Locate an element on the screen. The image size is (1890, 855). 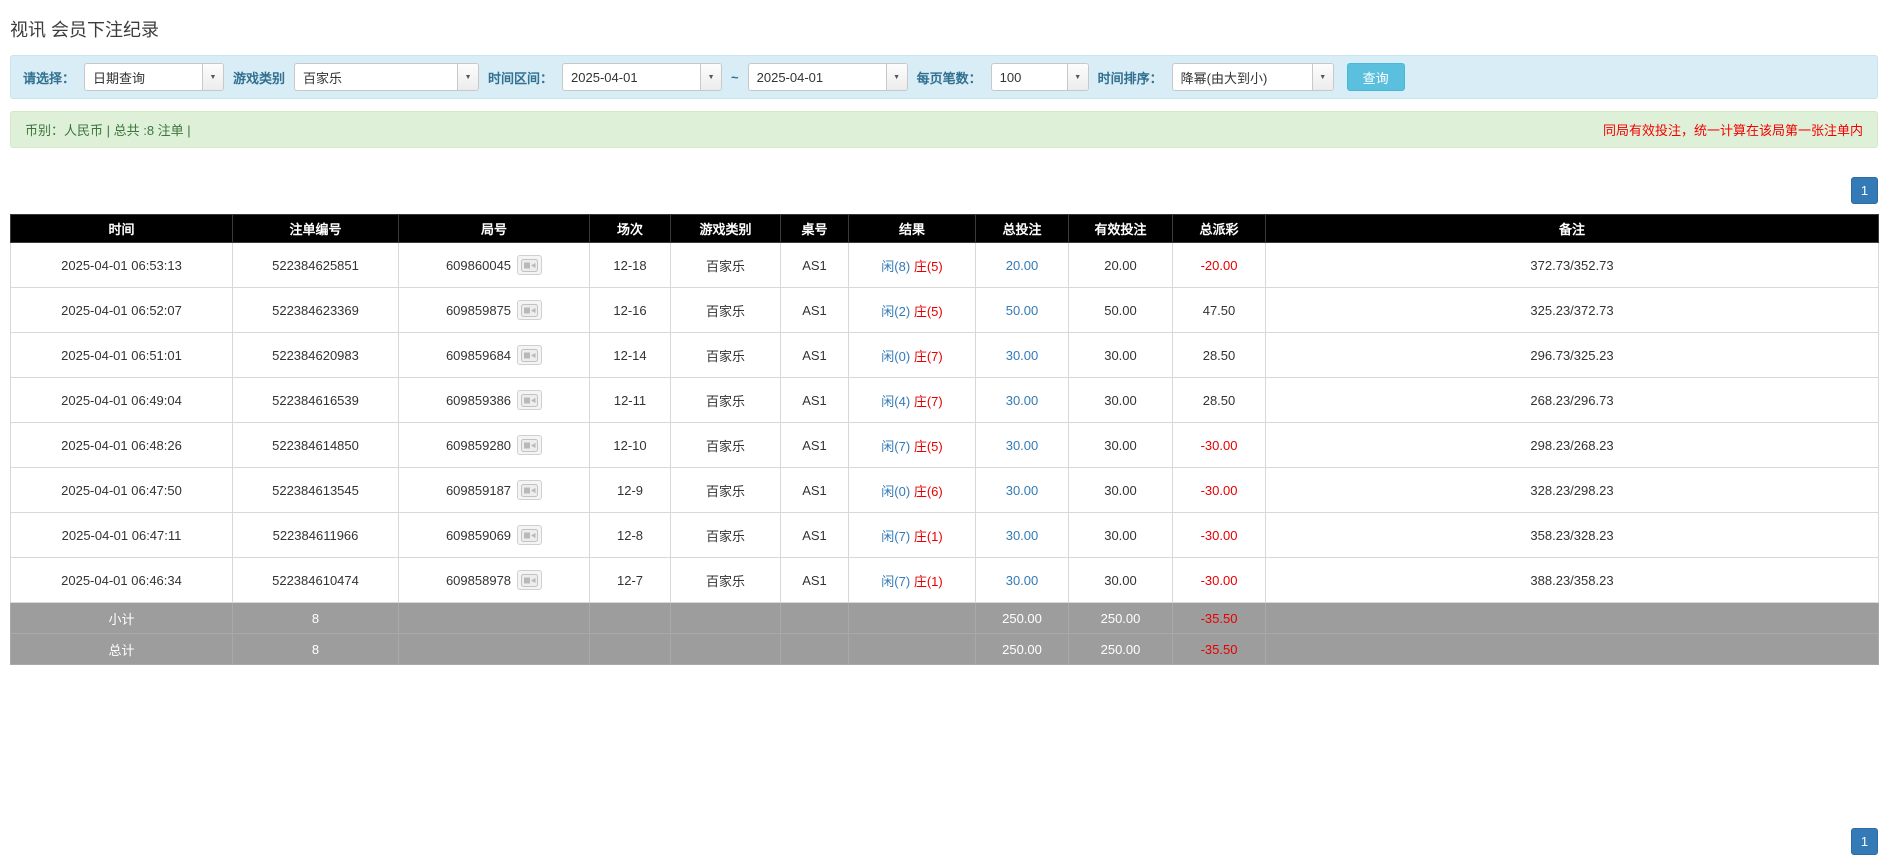
remark: 388.23/358.23 is located at coordinates (1572, 580).